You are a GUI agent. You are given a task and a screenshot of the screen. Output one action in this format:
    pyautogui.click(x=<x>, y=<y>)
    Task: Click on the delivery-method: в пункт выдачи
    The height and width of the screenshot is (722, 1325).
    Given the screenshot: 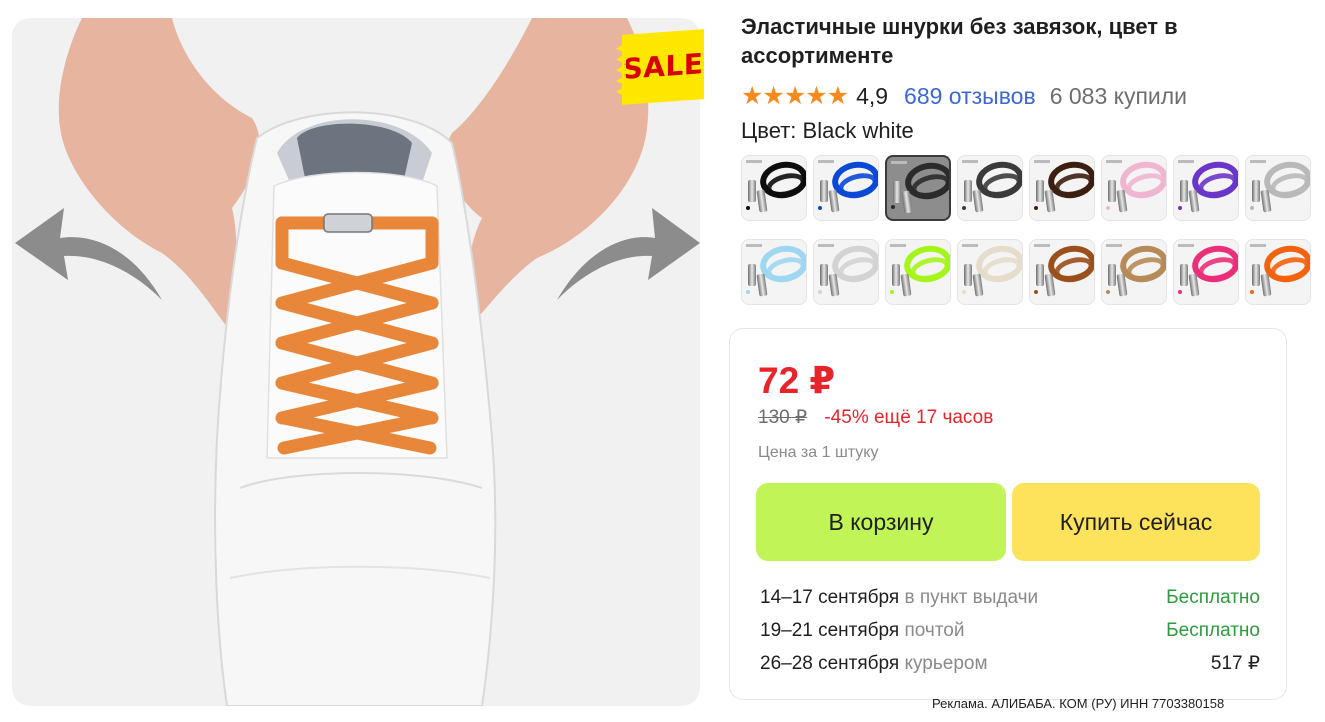 What is the action you would take?
    pyautogui.click(x=971, y=597)
    